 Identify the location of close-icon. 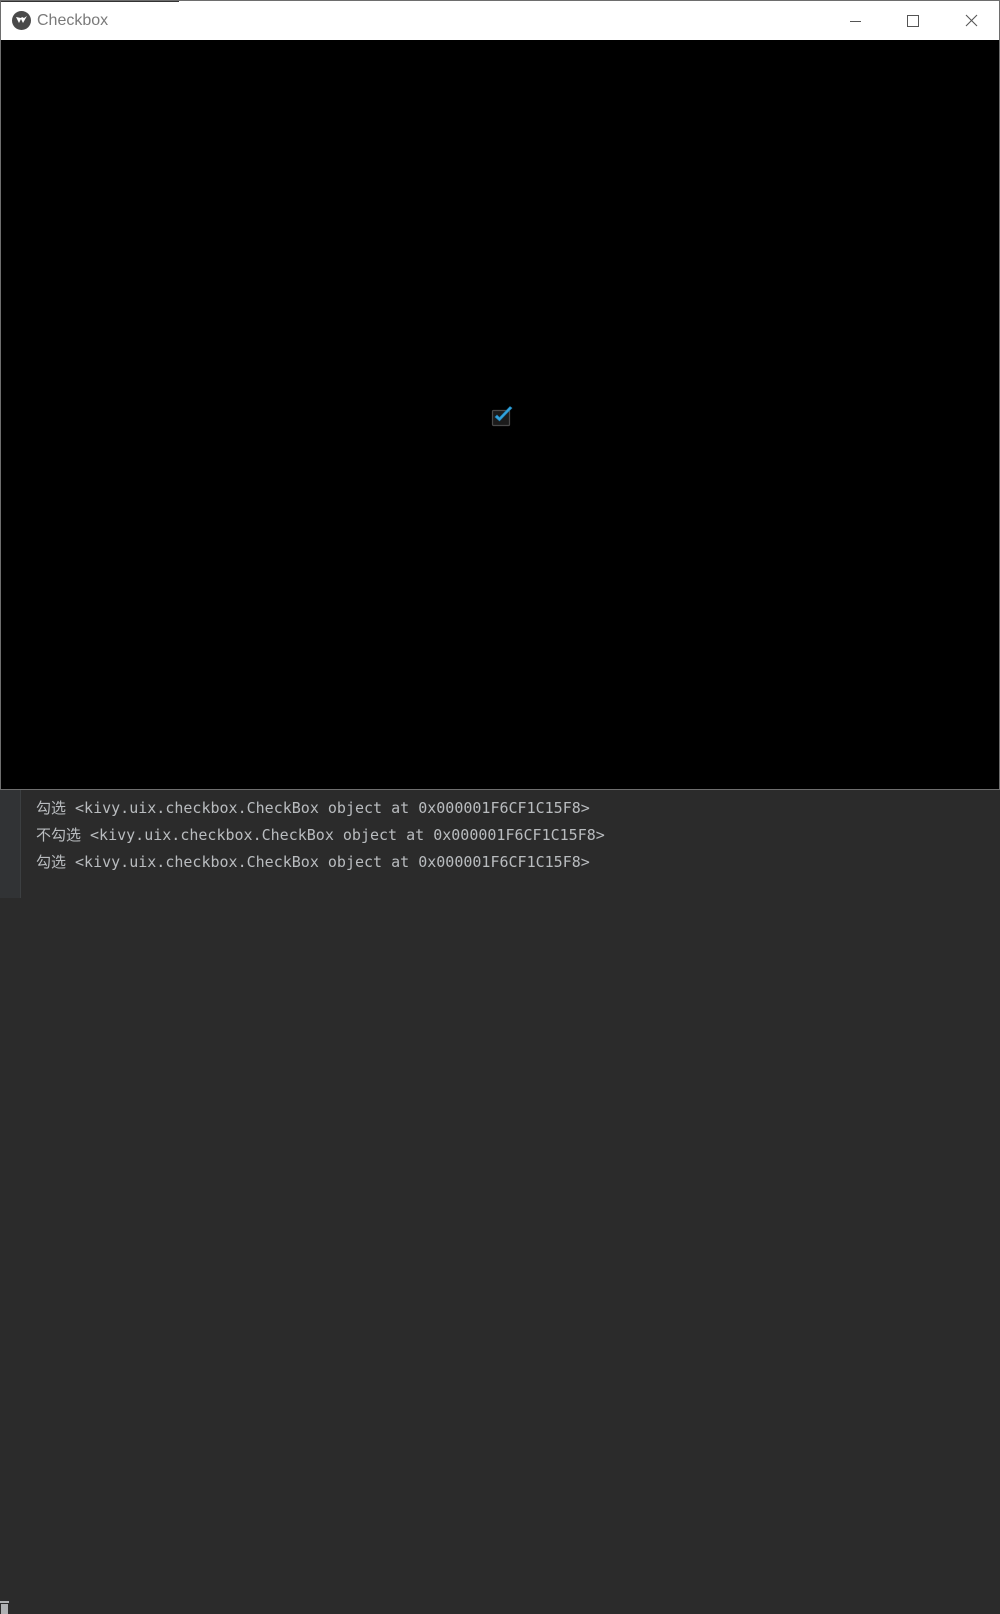
(971, 20).